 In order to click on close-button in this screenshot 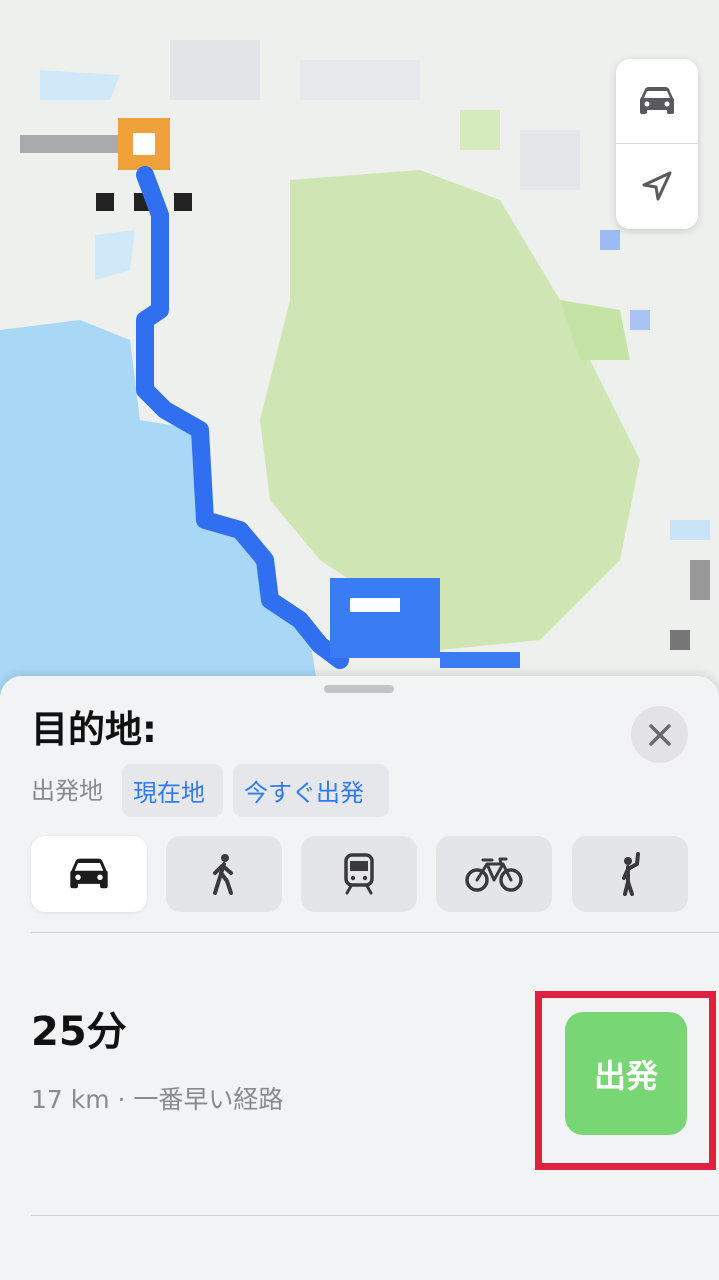, I will do `click(659, 734)`.